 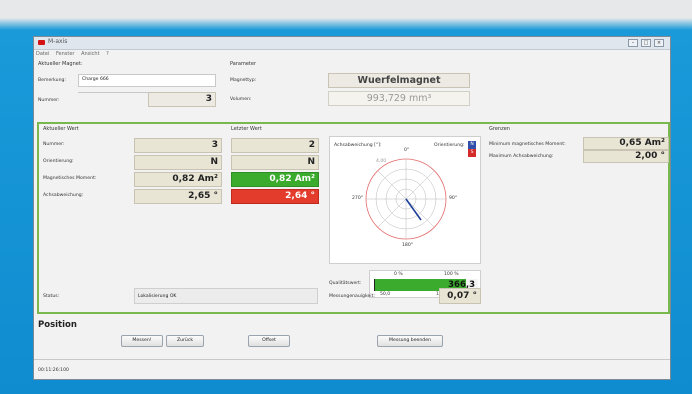 I want to click on position-title: Position, so click(x=57, y=325).